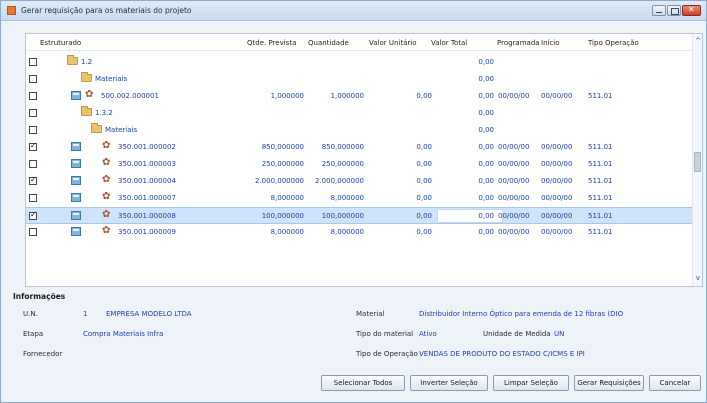 This screenshot has height=403, width=707. I want to click on col-estruturado: Estruturado, so click(60, 43).